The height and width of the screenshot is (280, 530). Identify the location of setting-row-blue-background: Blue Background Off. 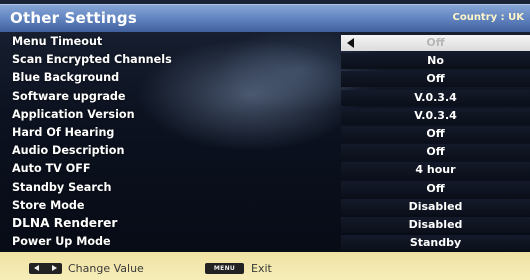
(265, 79).